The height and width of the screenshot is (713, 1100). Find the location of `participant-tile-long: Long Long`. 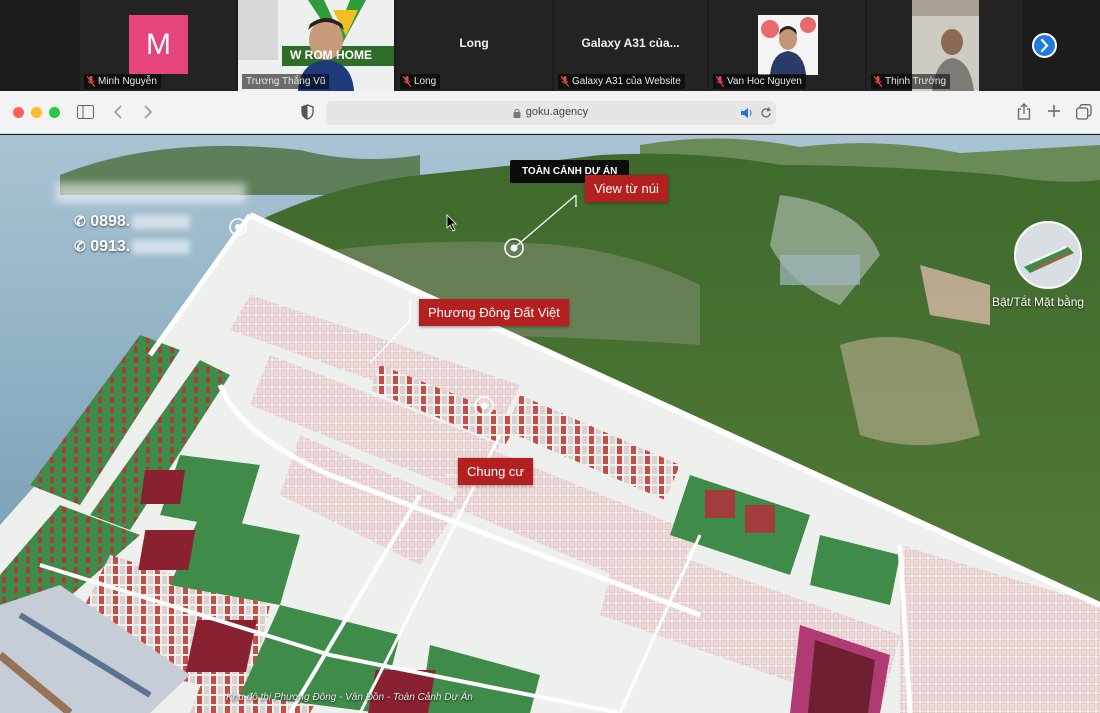

participant-tile-long: Long Long is located at coordinates (474, 45).